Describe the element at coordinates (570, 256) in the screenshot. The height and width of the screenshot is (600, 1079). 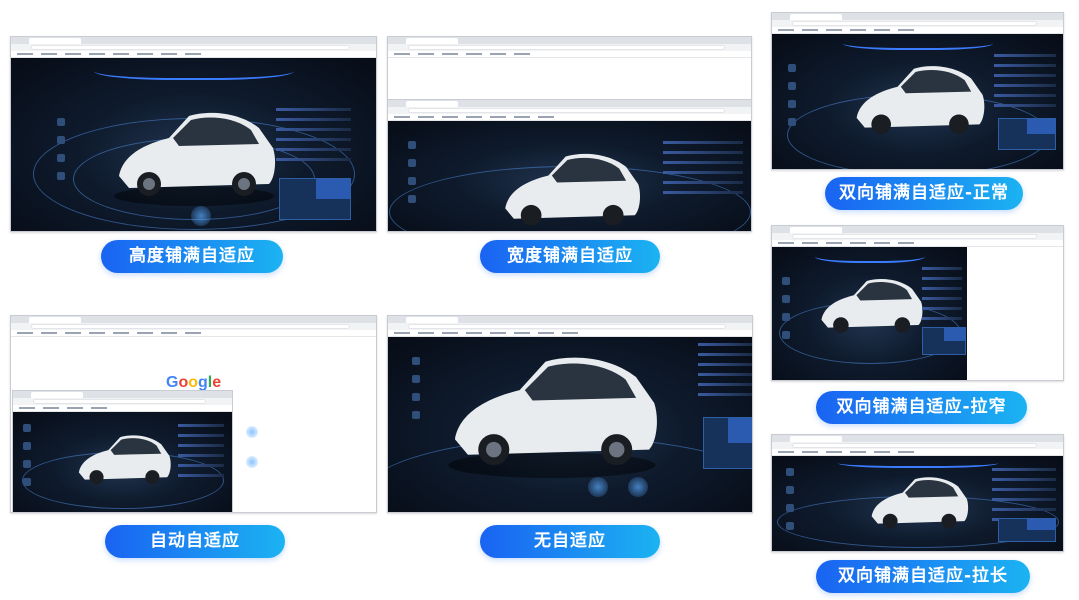
I see `label-width-fill: 宽度铺满自适应` at that location.